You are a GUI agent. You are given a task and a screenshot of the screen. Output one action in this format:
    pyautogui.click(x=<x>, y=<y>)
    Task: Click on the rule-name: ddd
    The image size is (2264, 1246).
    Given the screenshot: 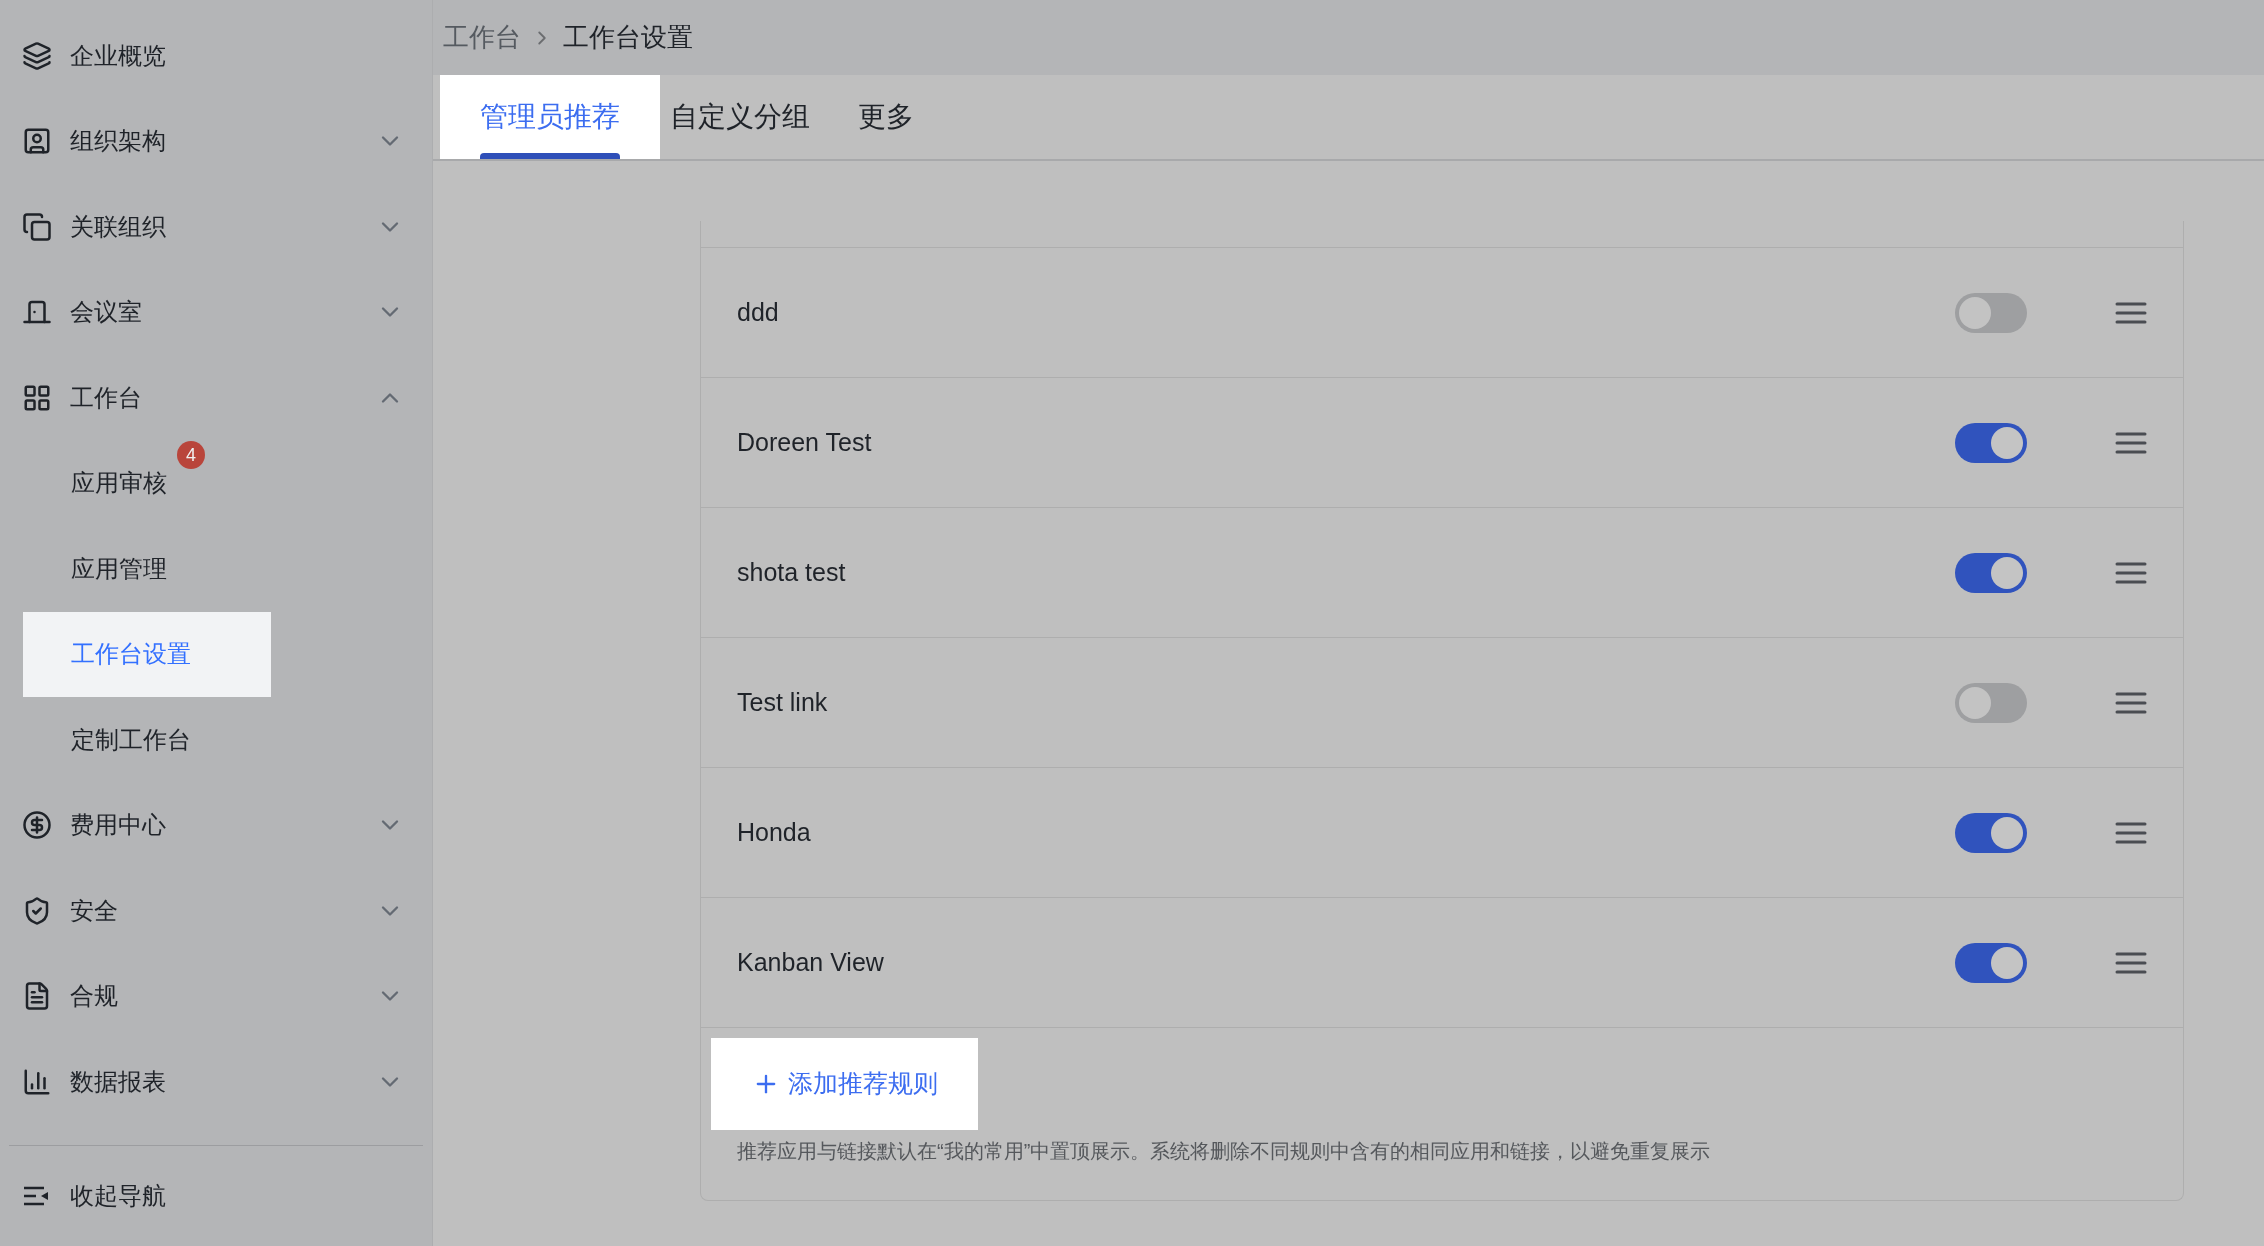 What is the action you would take?
    pyautogui.click(x=758, y=312)
    